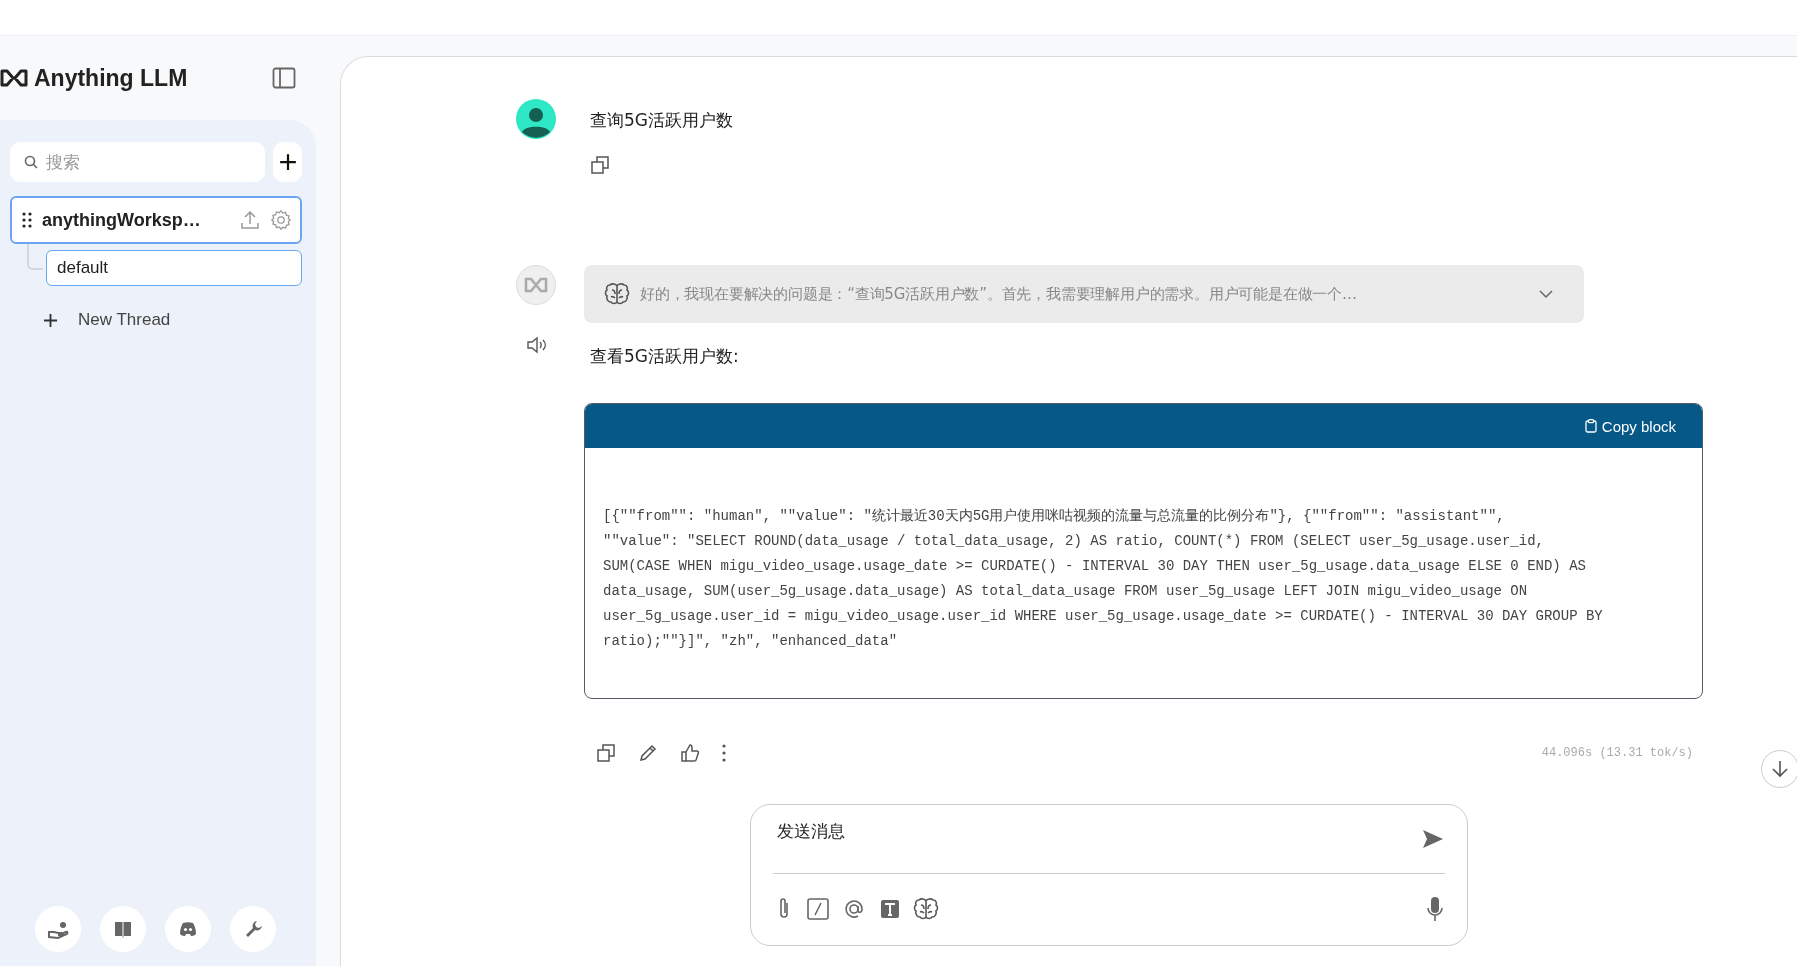 The height and width of the screenshot is (966, 1797). What do you see at coordinates (284, 78) in the screenshot?
I see `sidebar-toggle-icon` at bounding box center [284, 78].